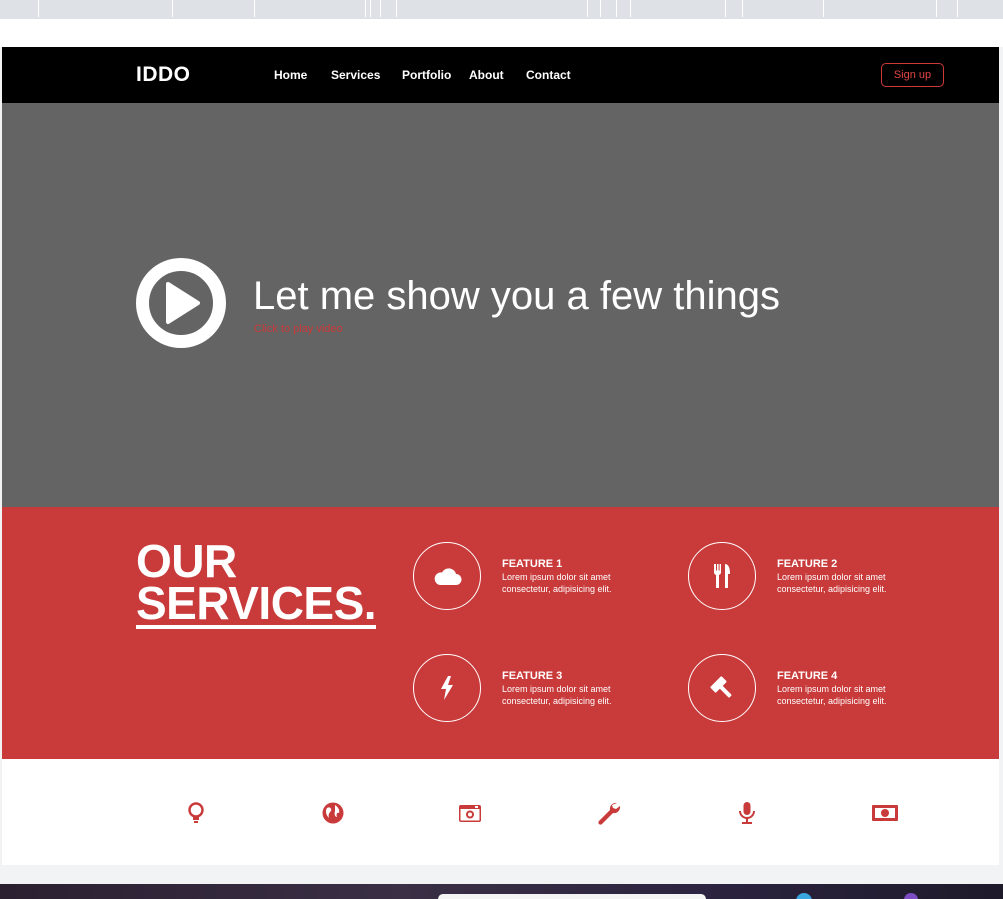  I want to click on play-video-link: Click to play video, so click(298, 329).